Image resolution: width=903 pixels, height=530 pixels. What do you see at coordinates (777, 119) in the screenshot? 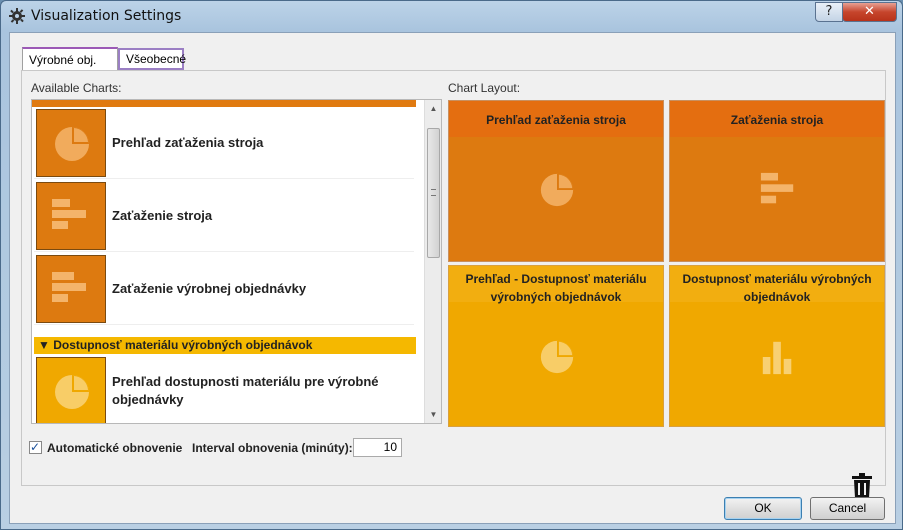
I see `layout-tile-title: Zaťaženia stroja` at bounding box center [777, 119].